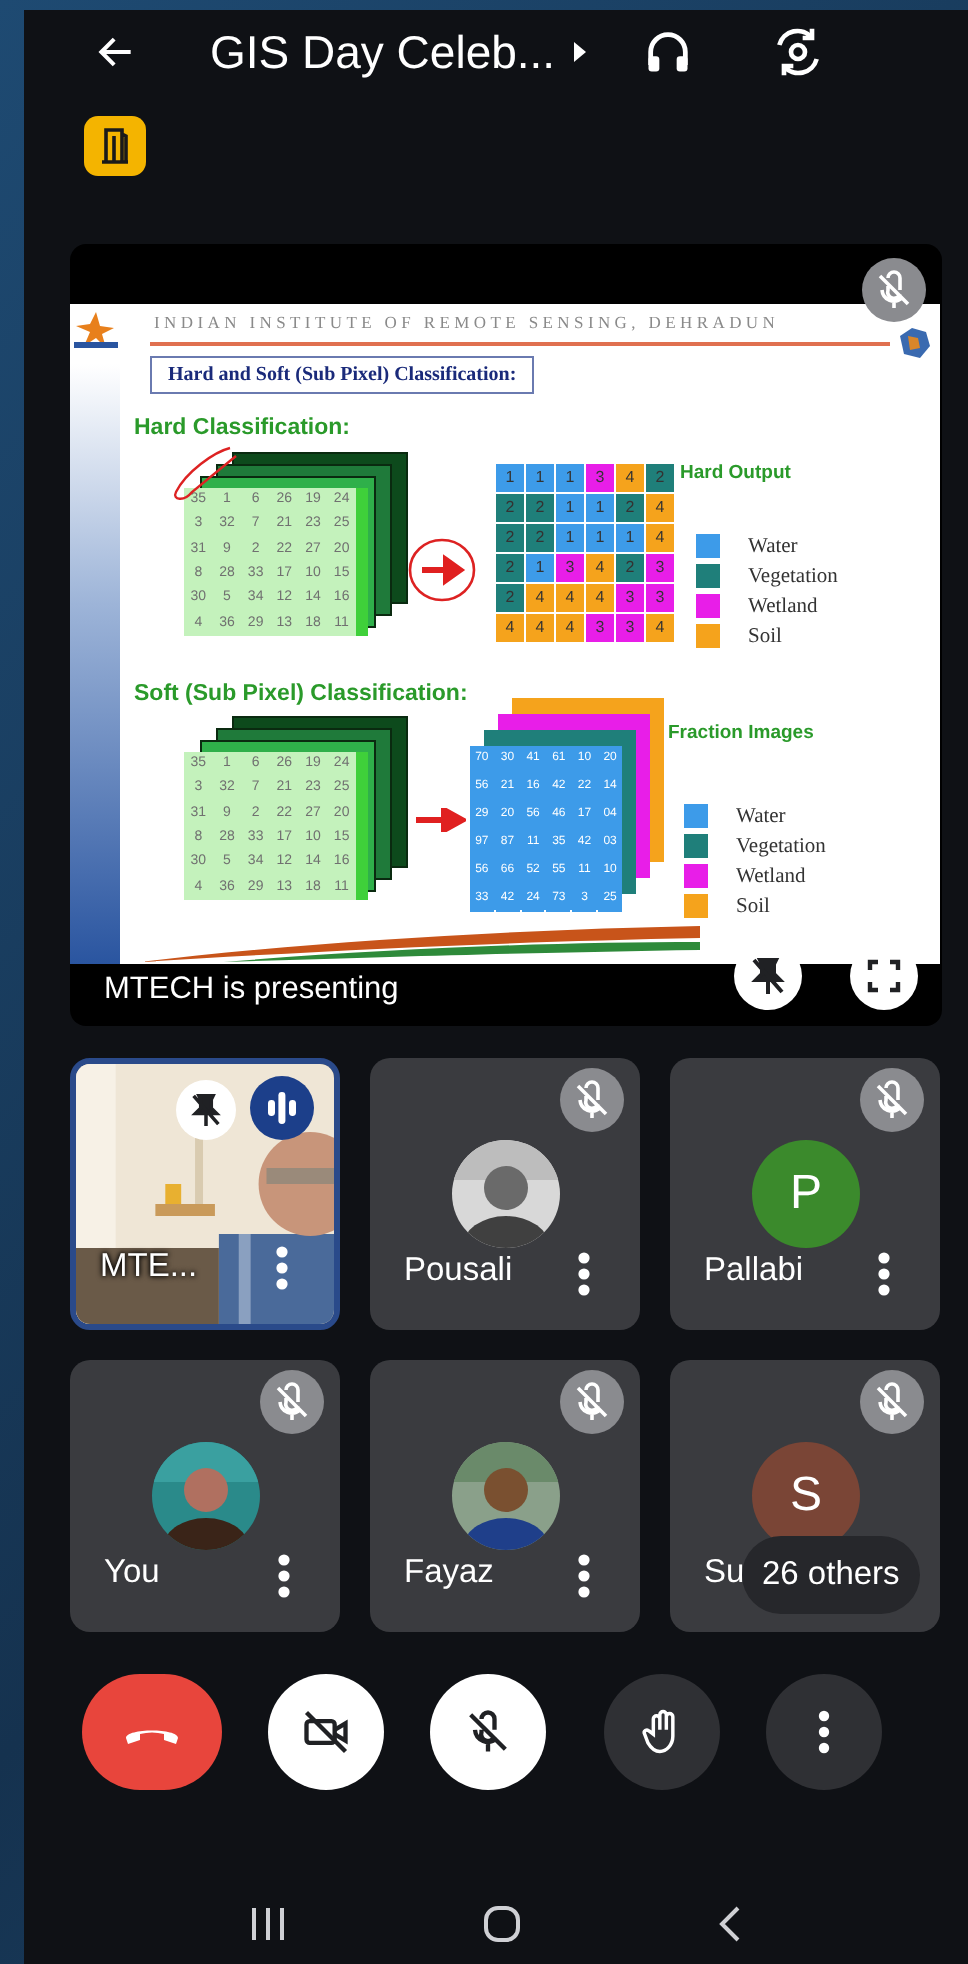  I want to click on participant-tile: Pousali, so click(505, 1194).